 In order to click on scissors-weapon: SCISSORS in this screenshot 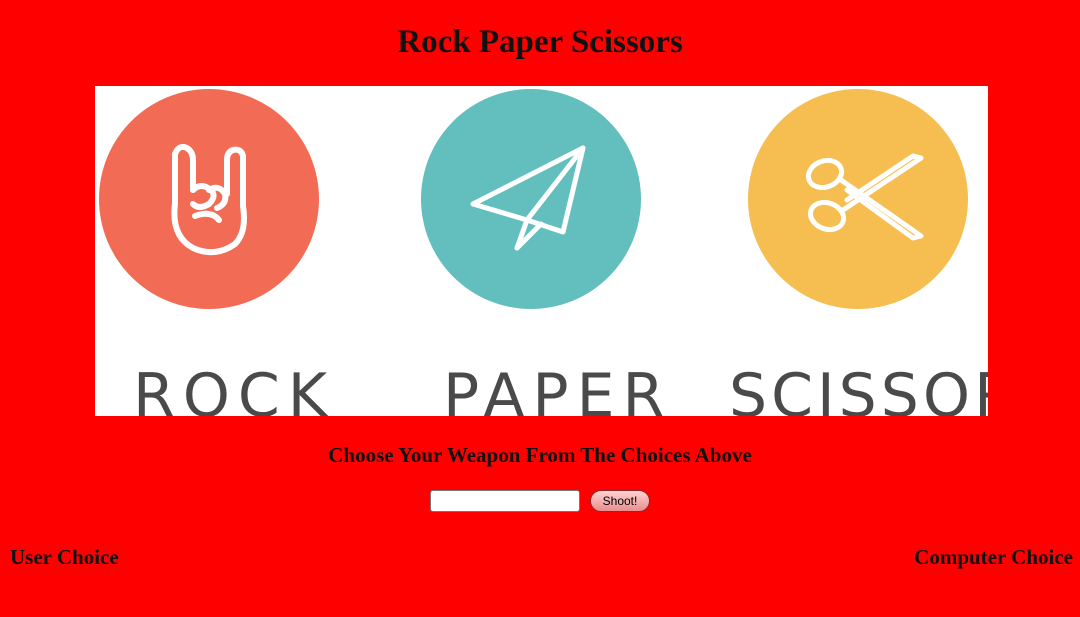, I will do `click(858, 252)`.